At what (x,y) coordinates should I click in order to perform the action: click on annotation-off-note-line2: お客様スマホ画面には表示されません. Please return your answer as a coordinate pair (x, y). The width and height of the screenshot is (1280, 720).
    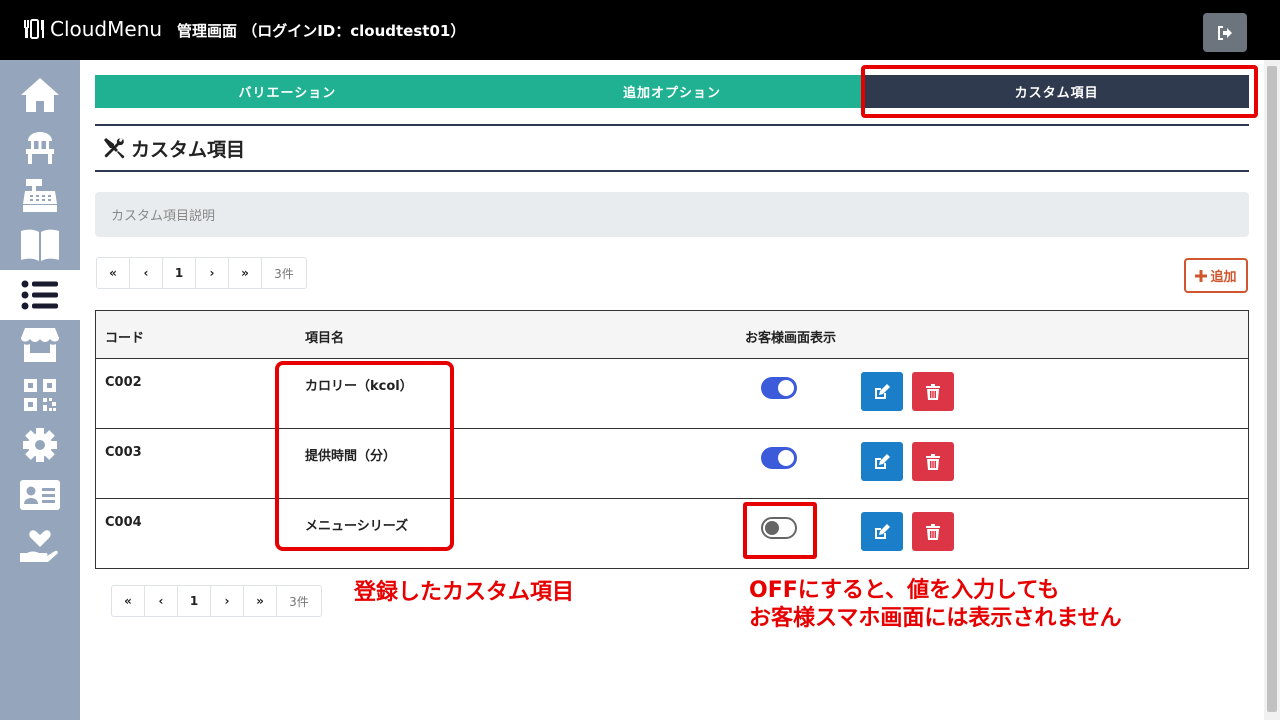
    Looking at the image, I should click on (935, 618).